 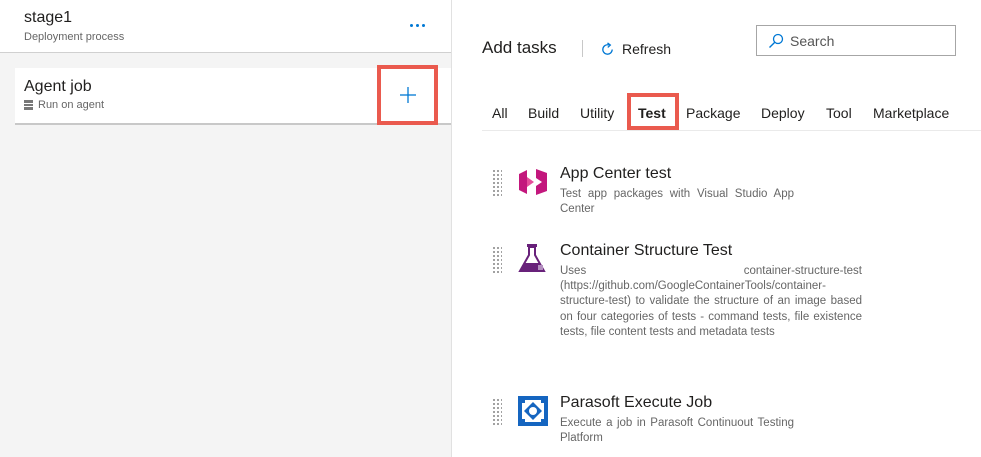 I want to click on search-box, so click(x=856, y=40).